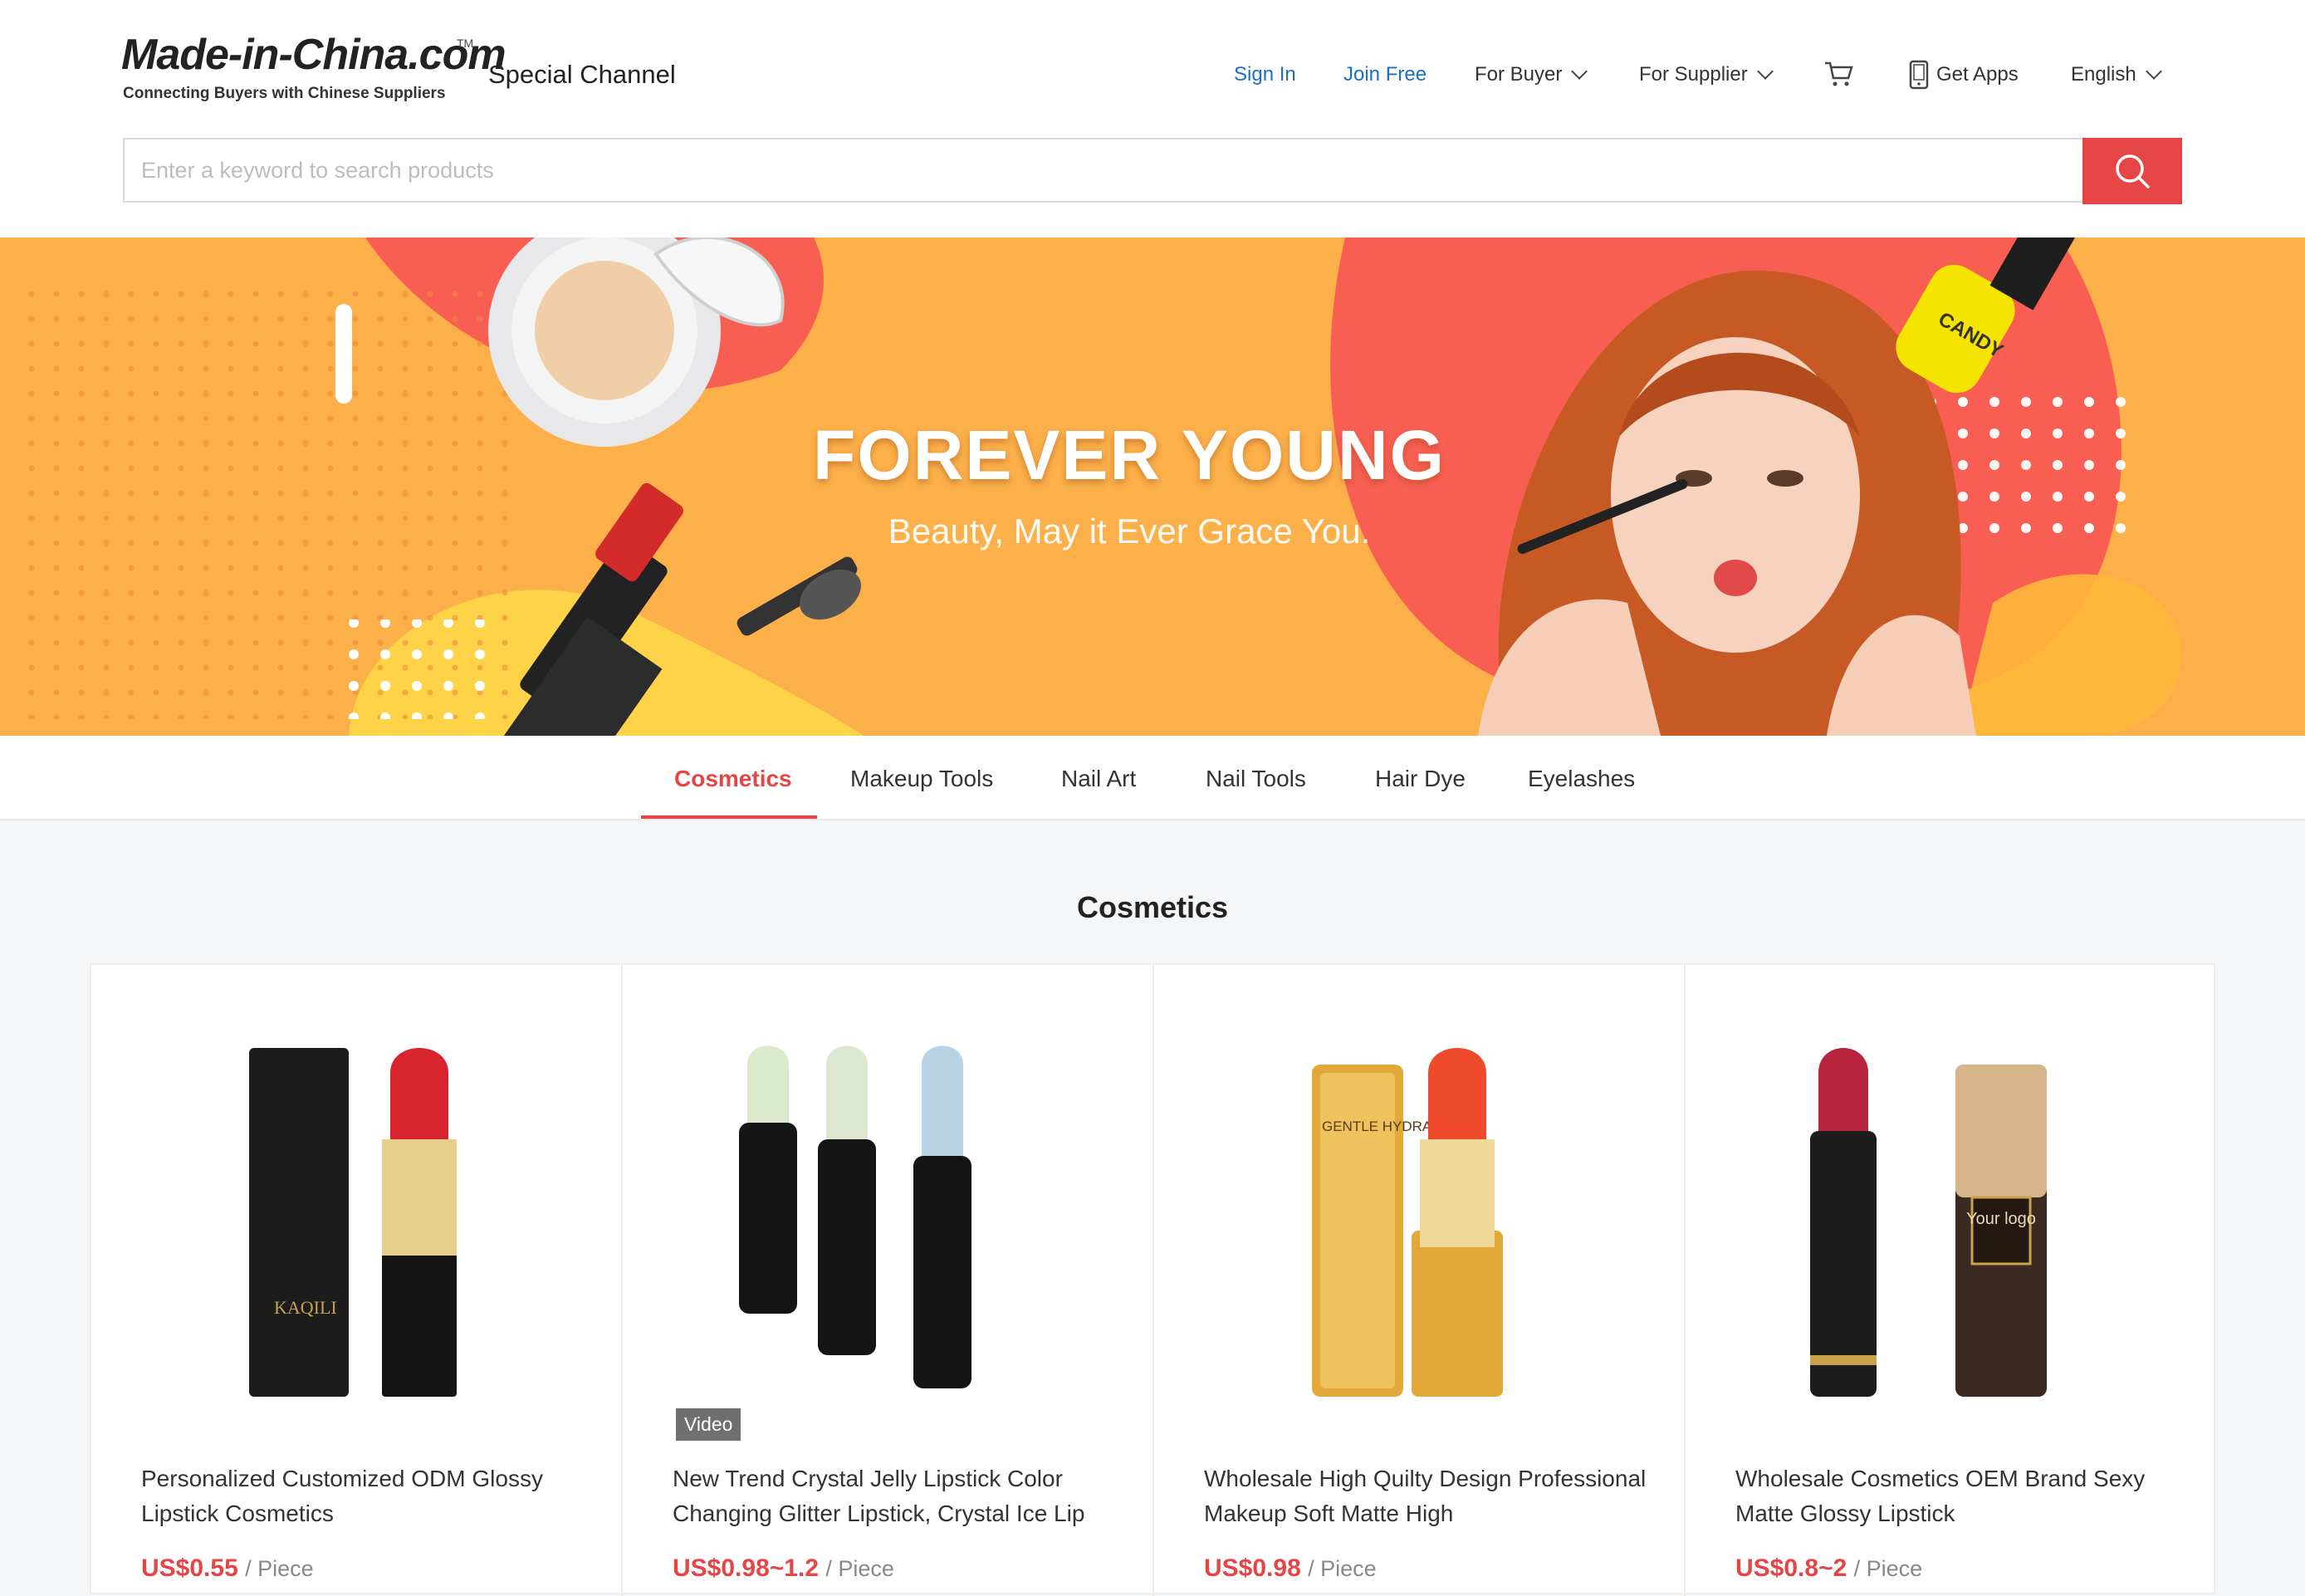 The height and width of the screenshot is (1596, 2305). I want to click on product-price: US$0.98 / Piece, so click(1290, 1568).